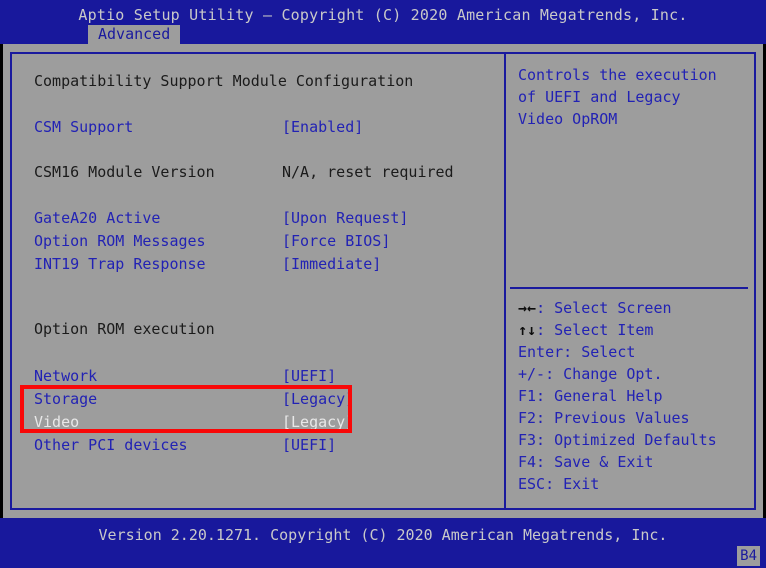 This screenshot has width=766, height=568. What do you see at coordinates (629, 288) in the screenshot?
I see `panel-divider-horizontal` at bounding box center [629, 288].